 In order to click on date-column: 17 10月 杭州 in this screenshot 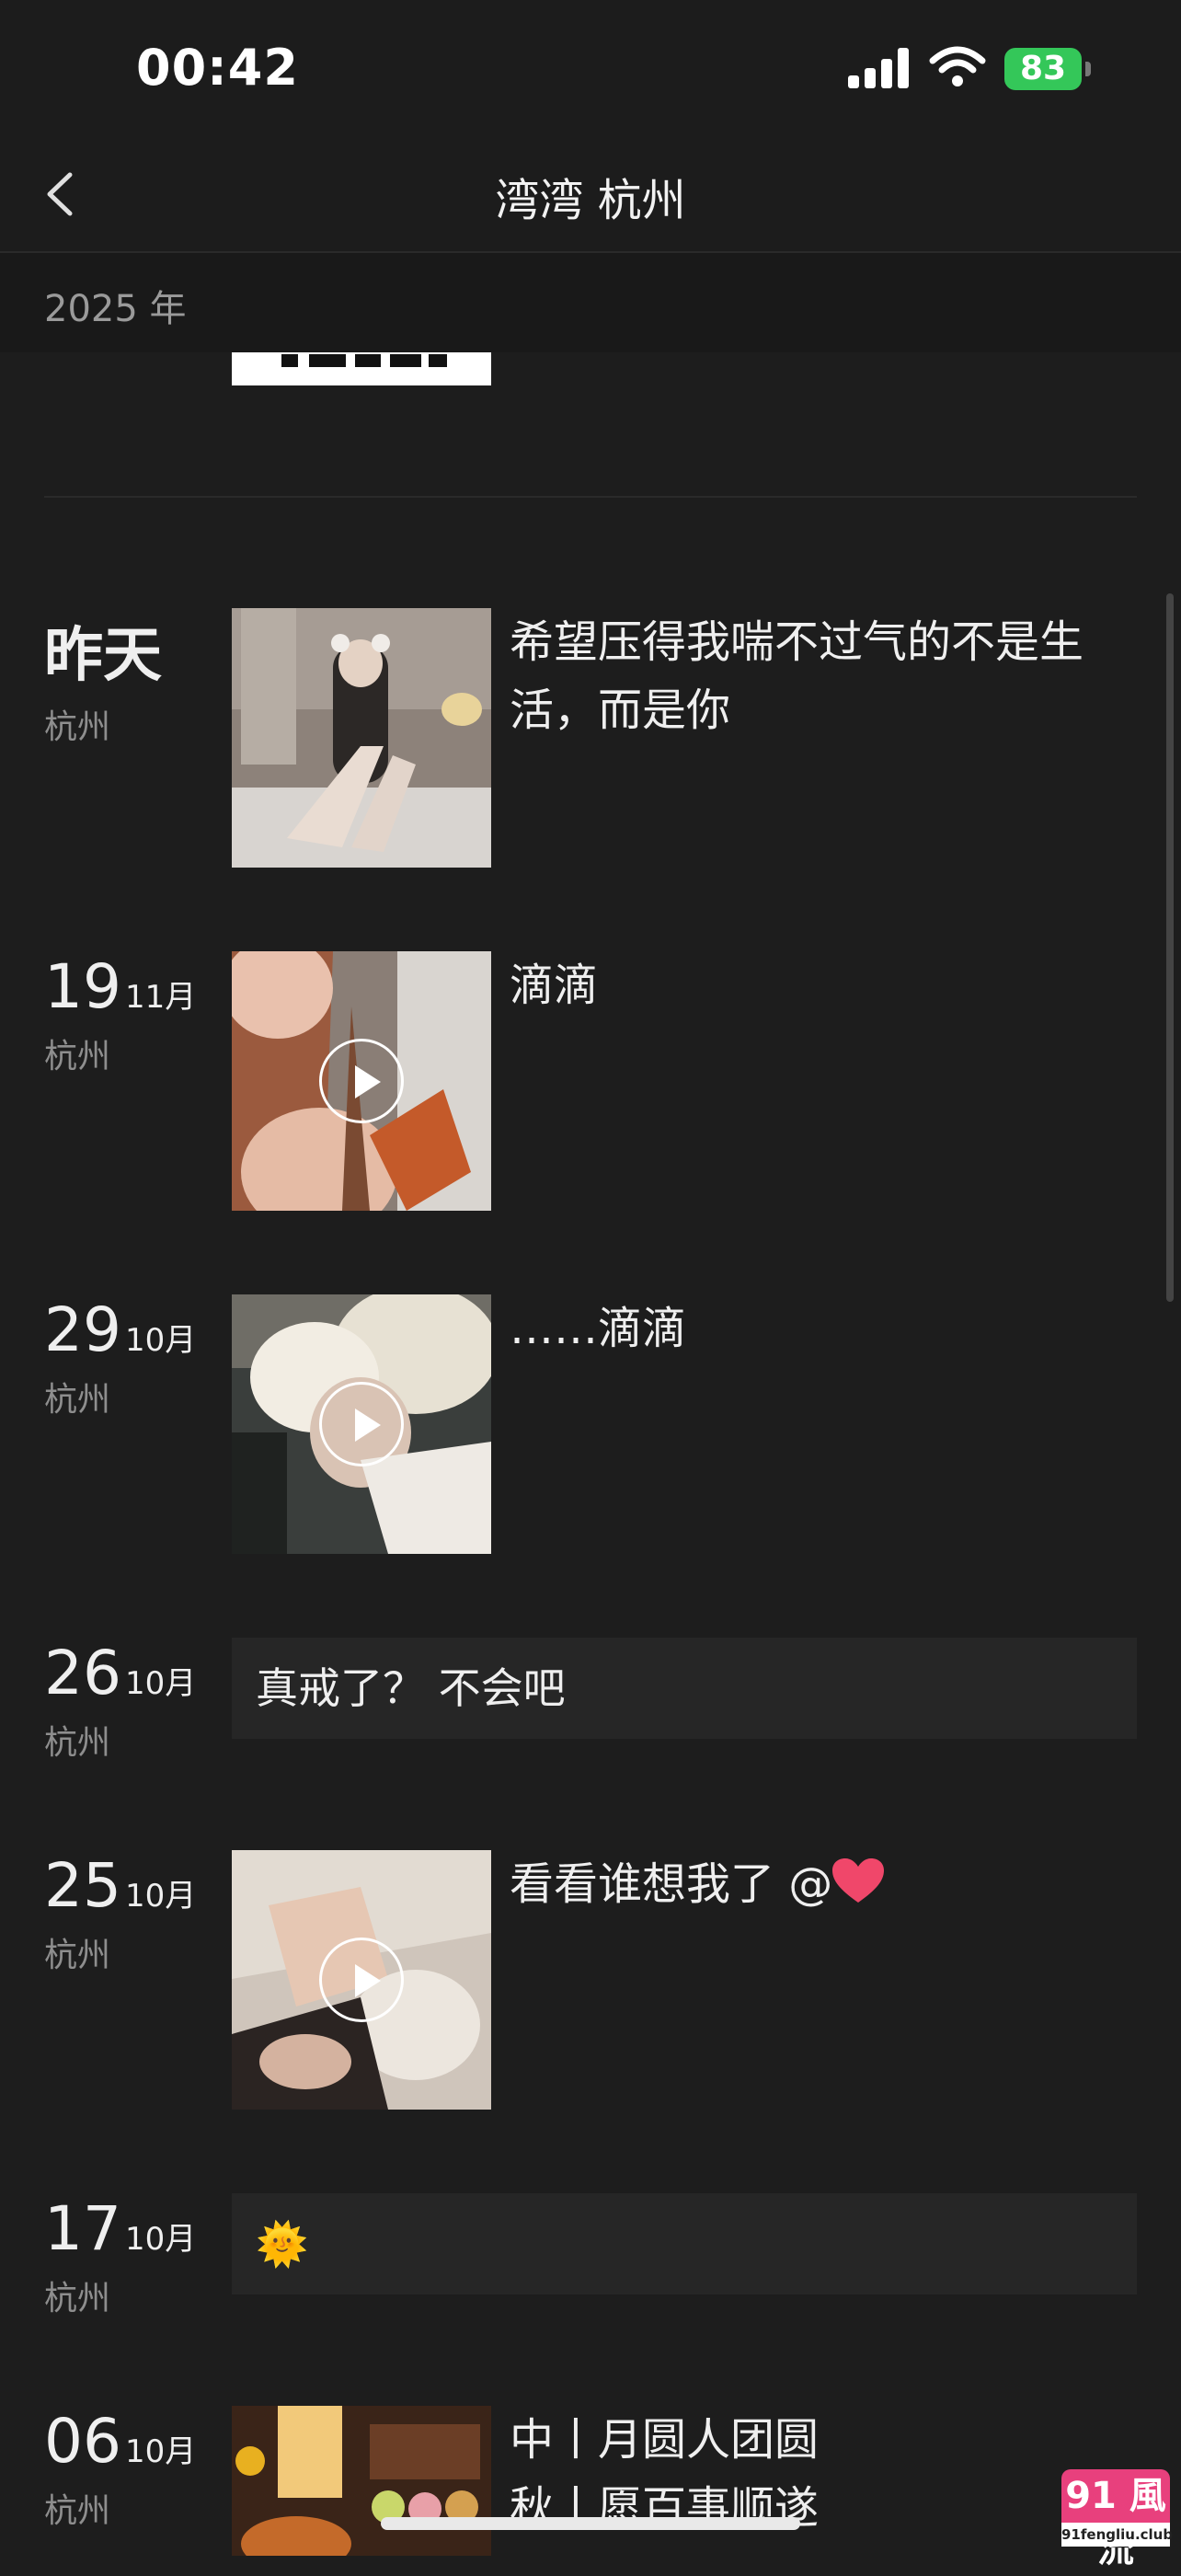, I will do `click(136, 2256)`.